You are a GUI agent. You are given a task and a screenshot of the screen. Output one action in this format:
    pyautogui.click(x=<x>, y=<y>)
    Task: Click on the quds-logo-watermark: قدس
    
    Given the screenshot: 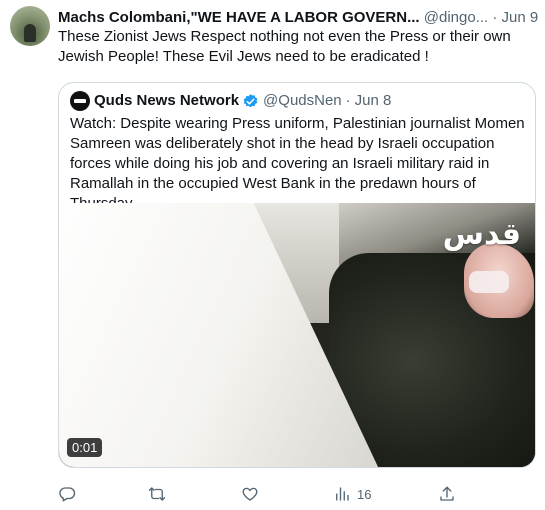 What is the action you would take?
    pyautogui.click(x=482, y=234)
    